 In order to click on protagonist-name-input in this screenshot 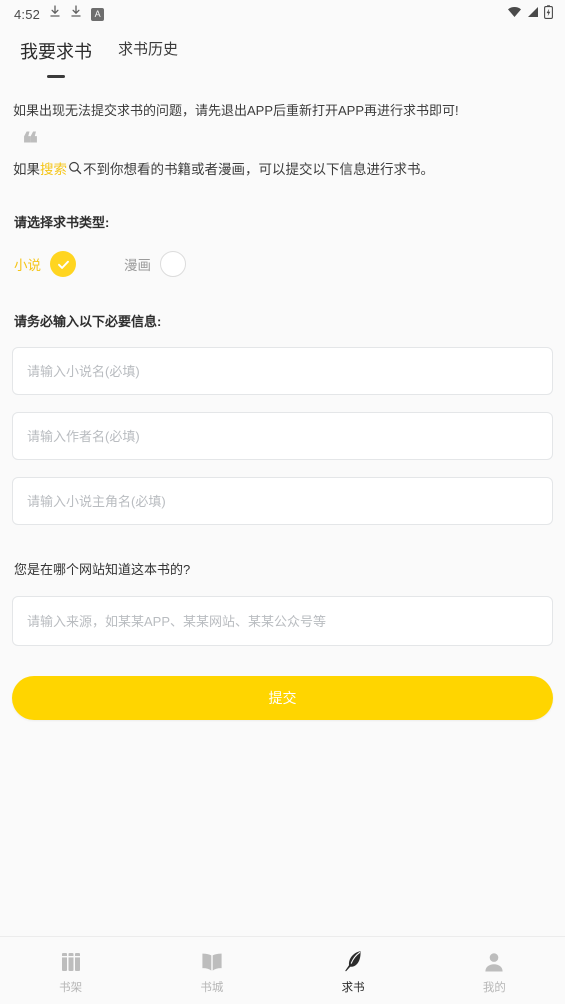, I will do `click(282, 501)`.